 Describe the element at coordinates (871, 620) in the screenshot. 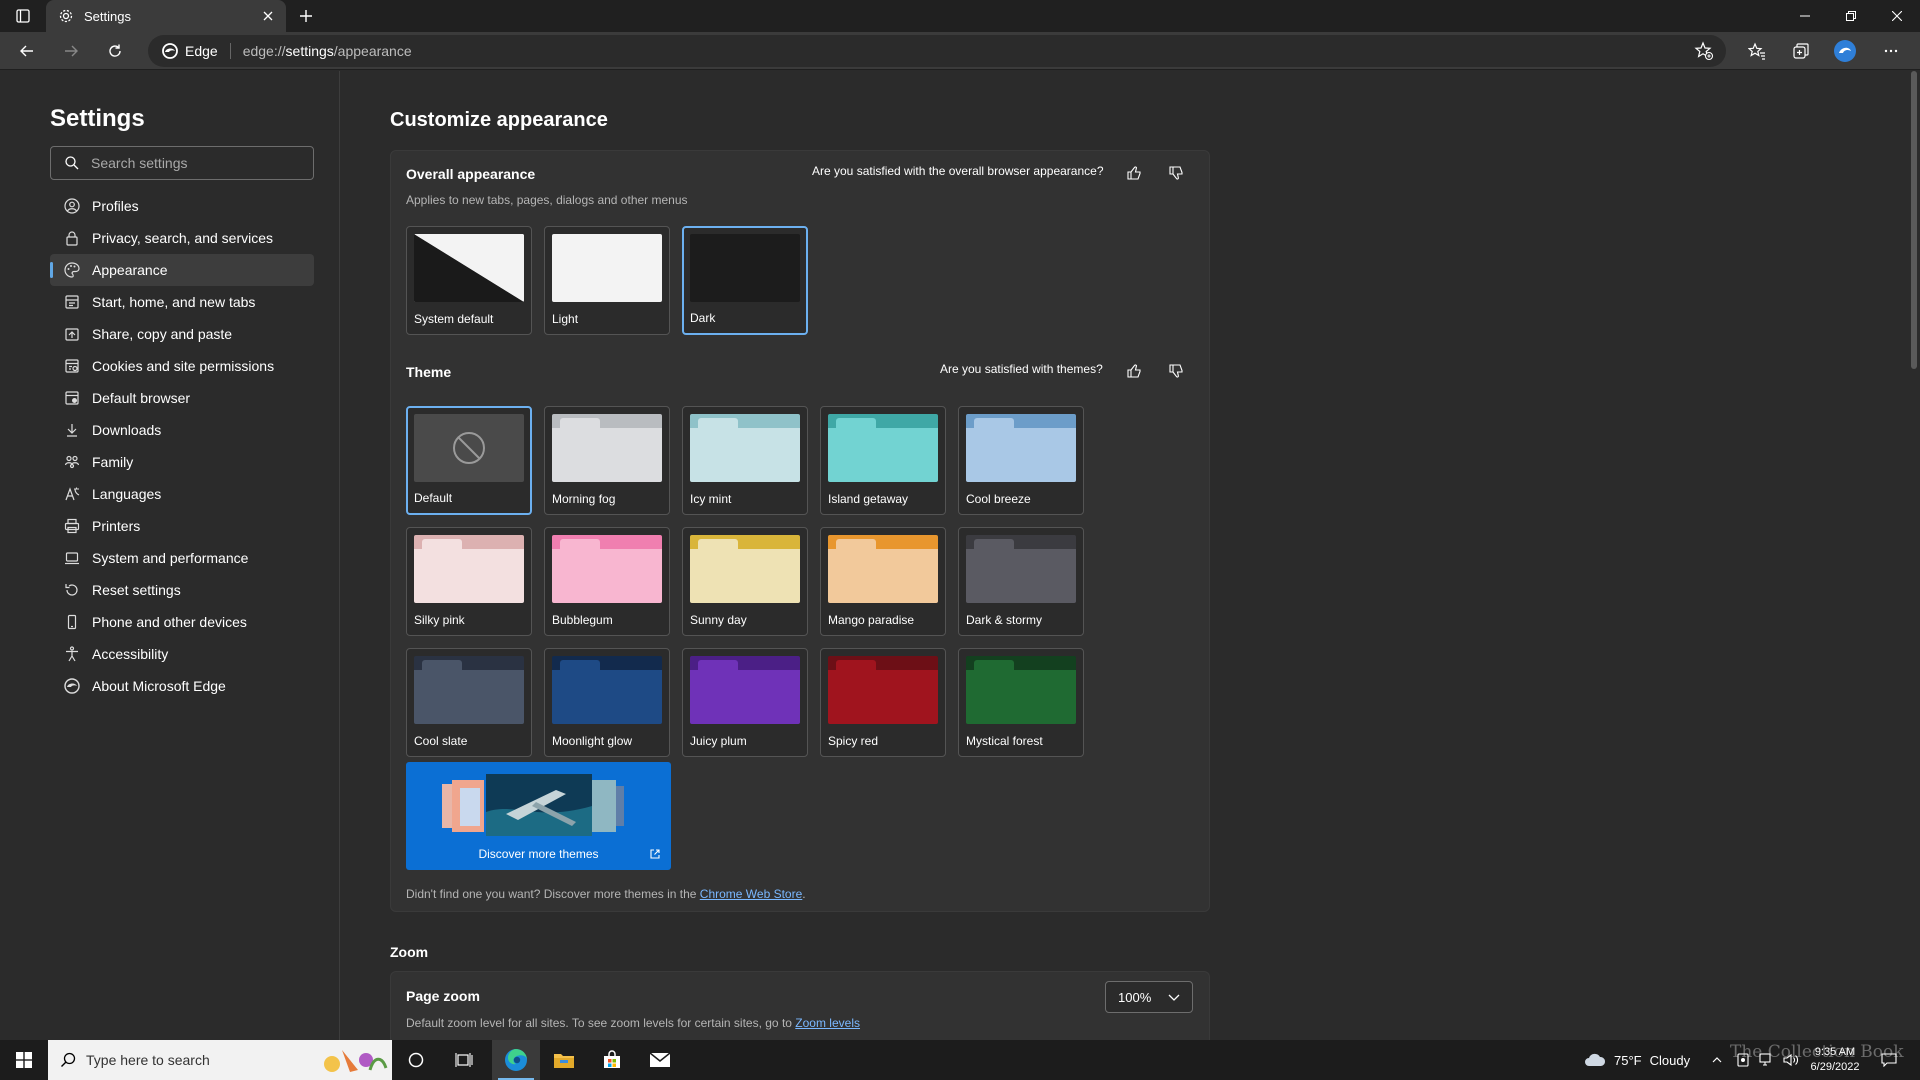

I see `tile-label: Mango paradise` at that location.